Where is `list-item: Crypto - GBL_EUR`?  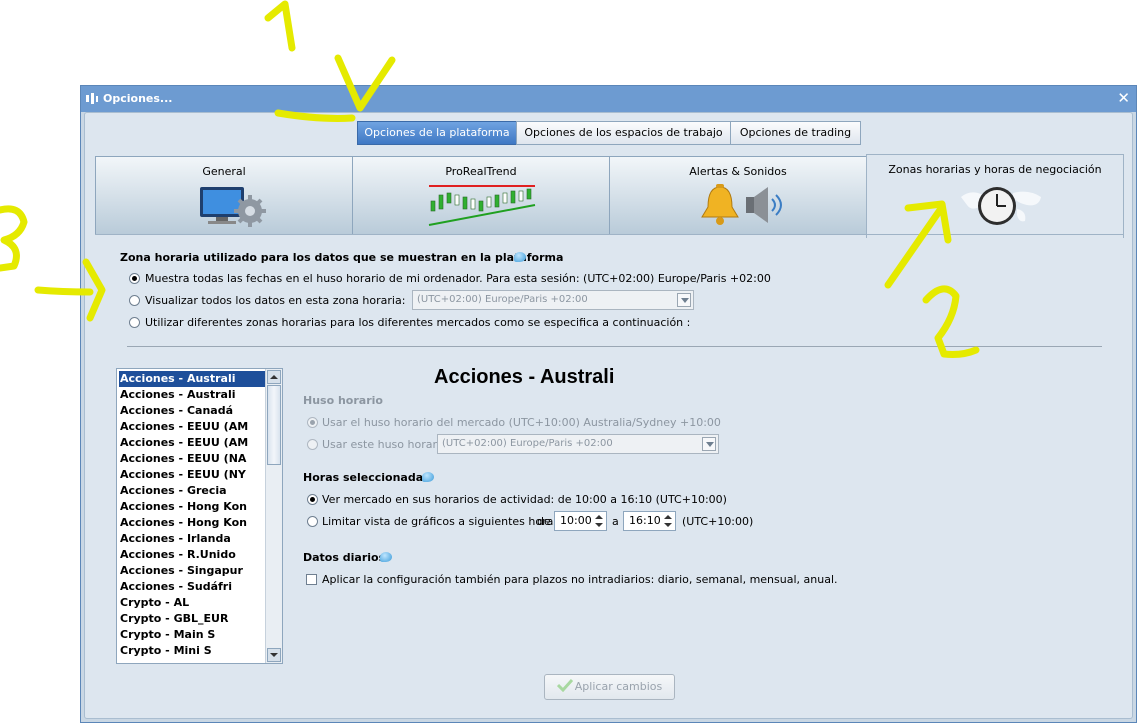 list-item: Crypto - GBL_EUR is located at coordinates (192, 619).